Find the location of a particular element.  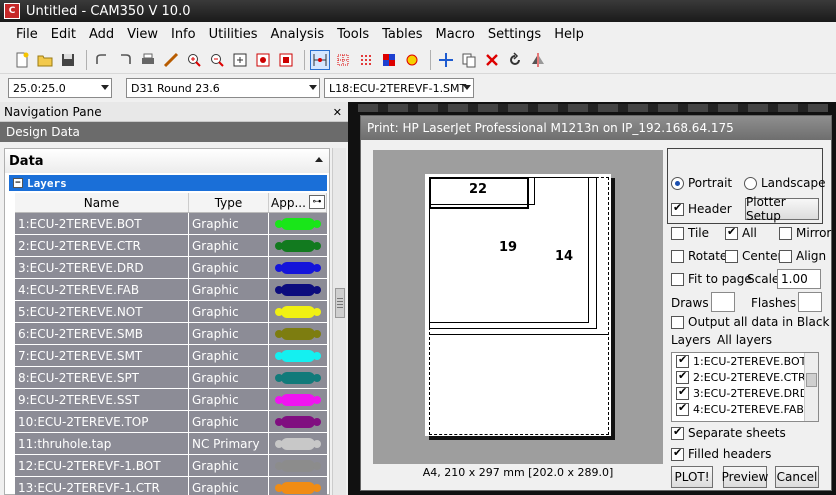

flashes-input is located at coordinates (810, 302).